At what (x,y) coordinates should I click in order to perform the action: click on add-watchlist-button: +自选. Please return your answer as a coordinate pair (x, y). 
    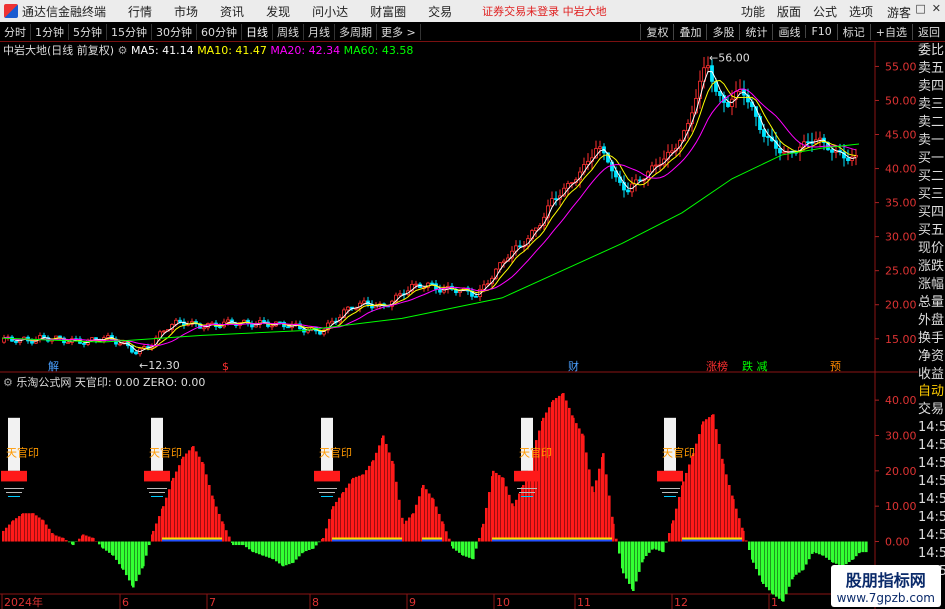
    Looking at the image, I should click on (890, 31).